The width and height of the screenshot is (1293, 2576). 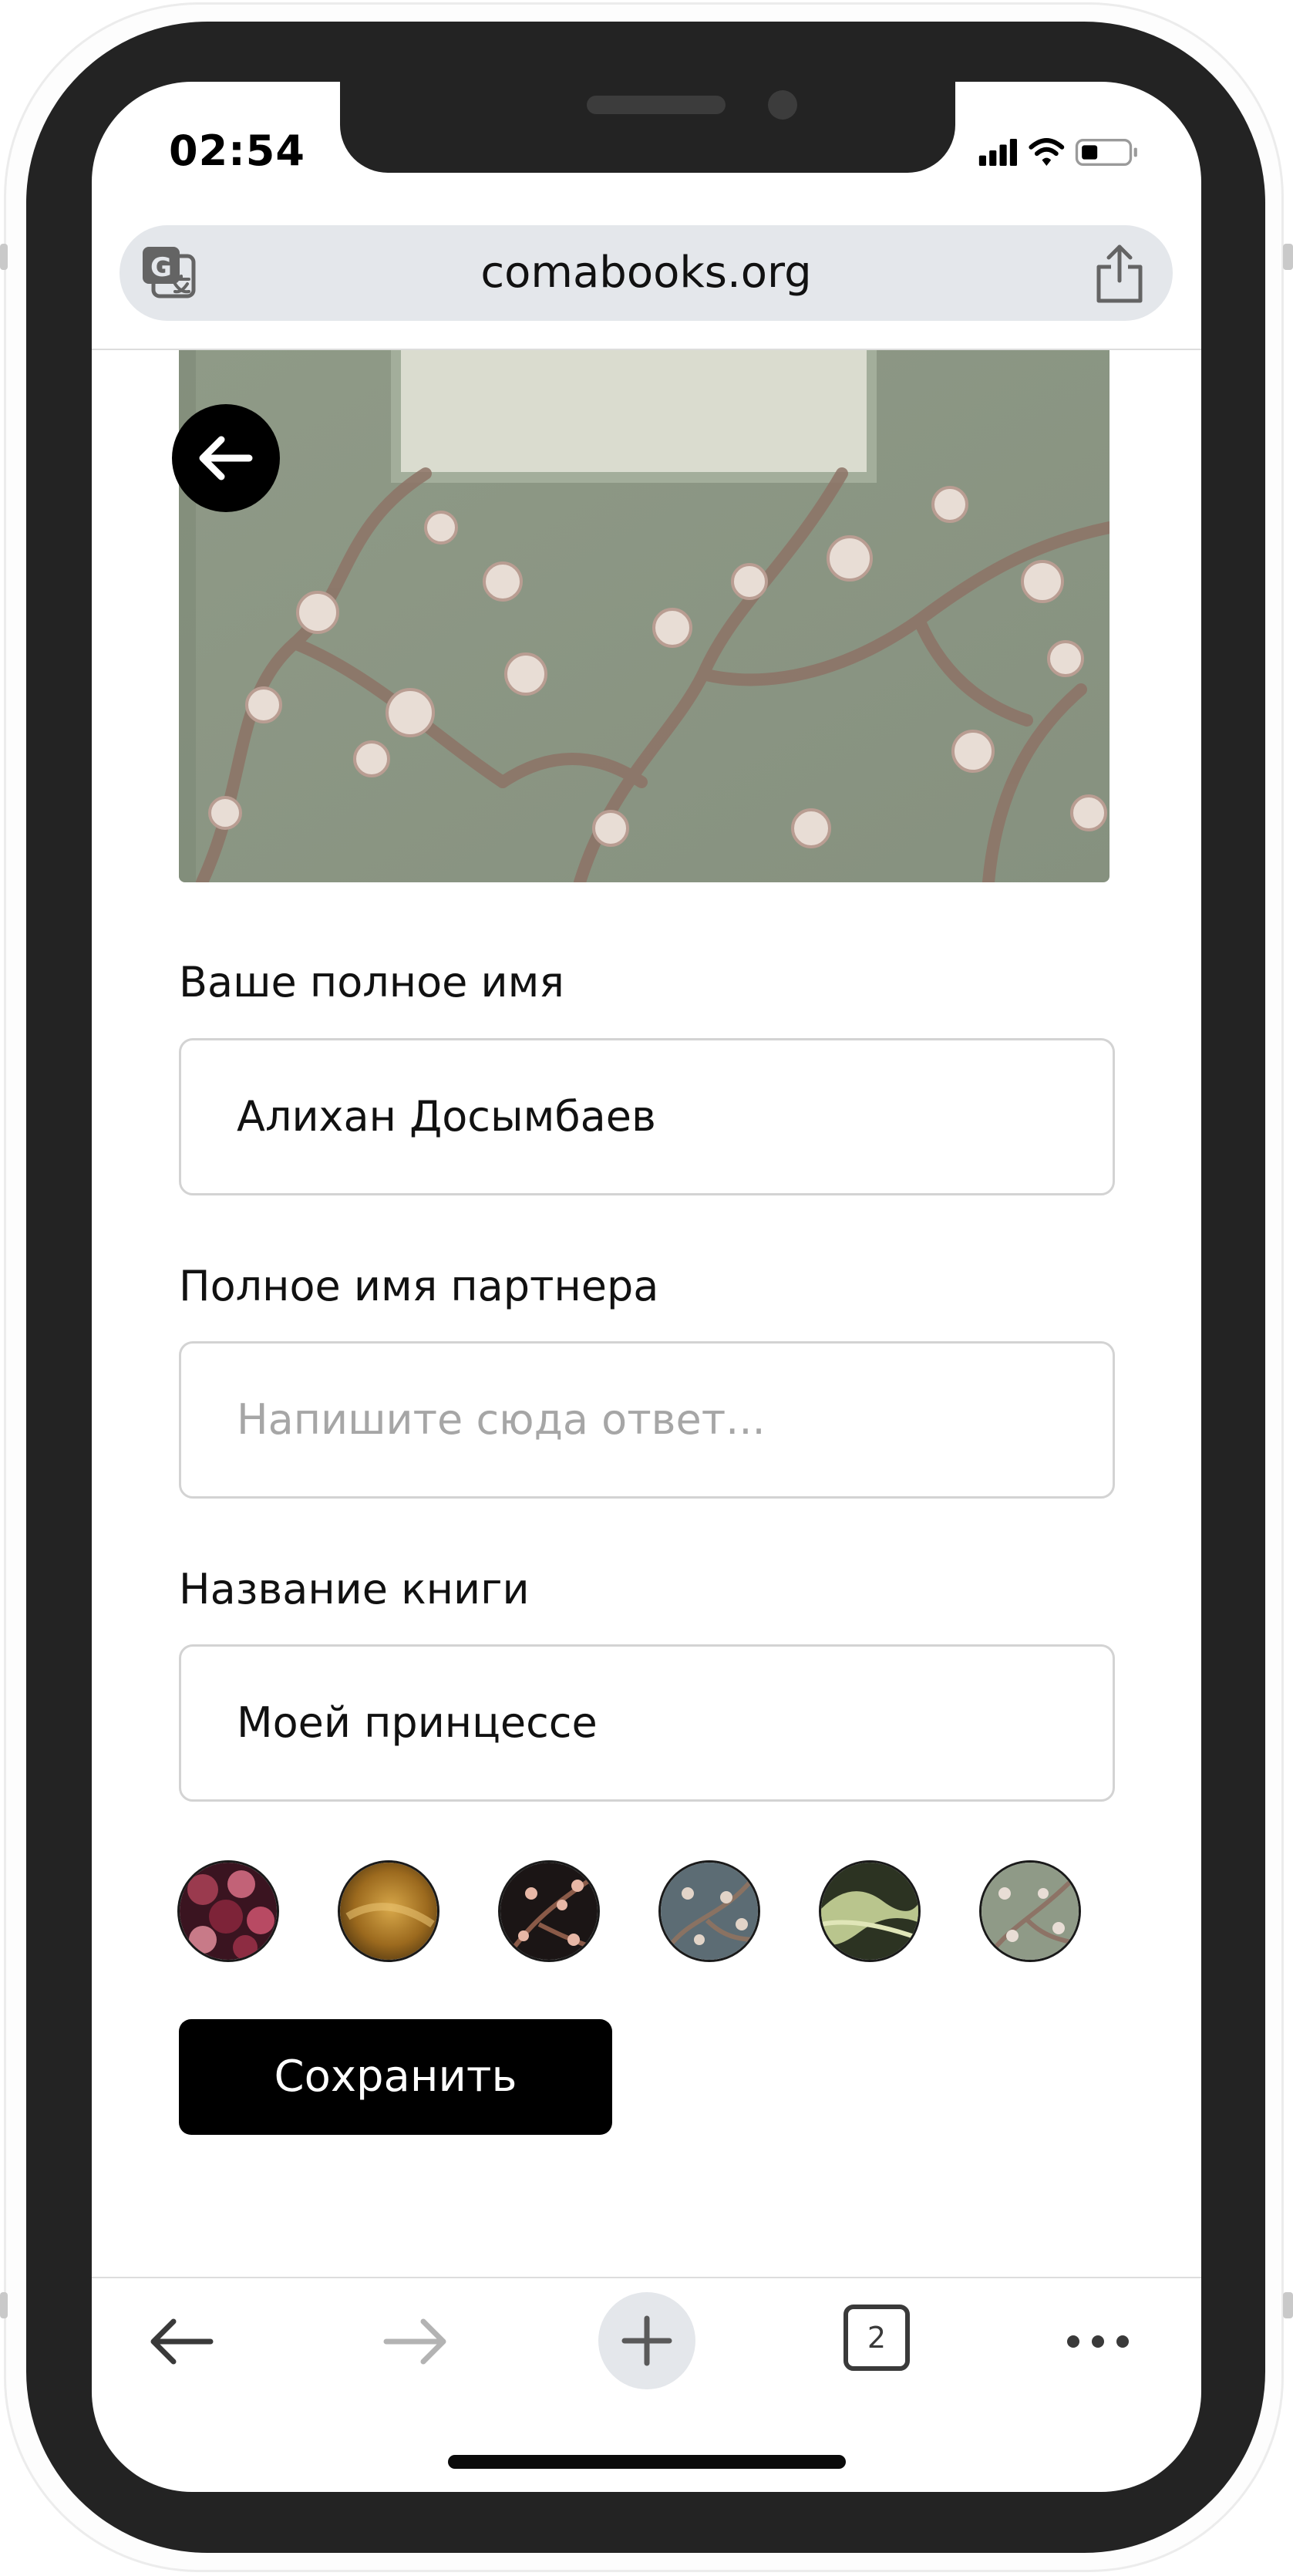 I want to click on book-cover-preview, so click(x=644, y=616).